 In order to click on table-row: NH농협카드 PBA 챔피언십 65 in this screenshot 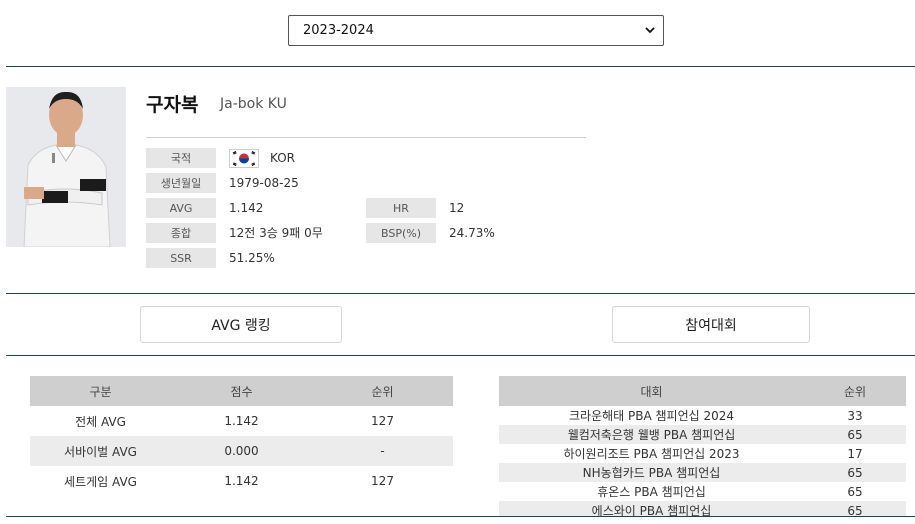, I will do `click(702, 472)`.